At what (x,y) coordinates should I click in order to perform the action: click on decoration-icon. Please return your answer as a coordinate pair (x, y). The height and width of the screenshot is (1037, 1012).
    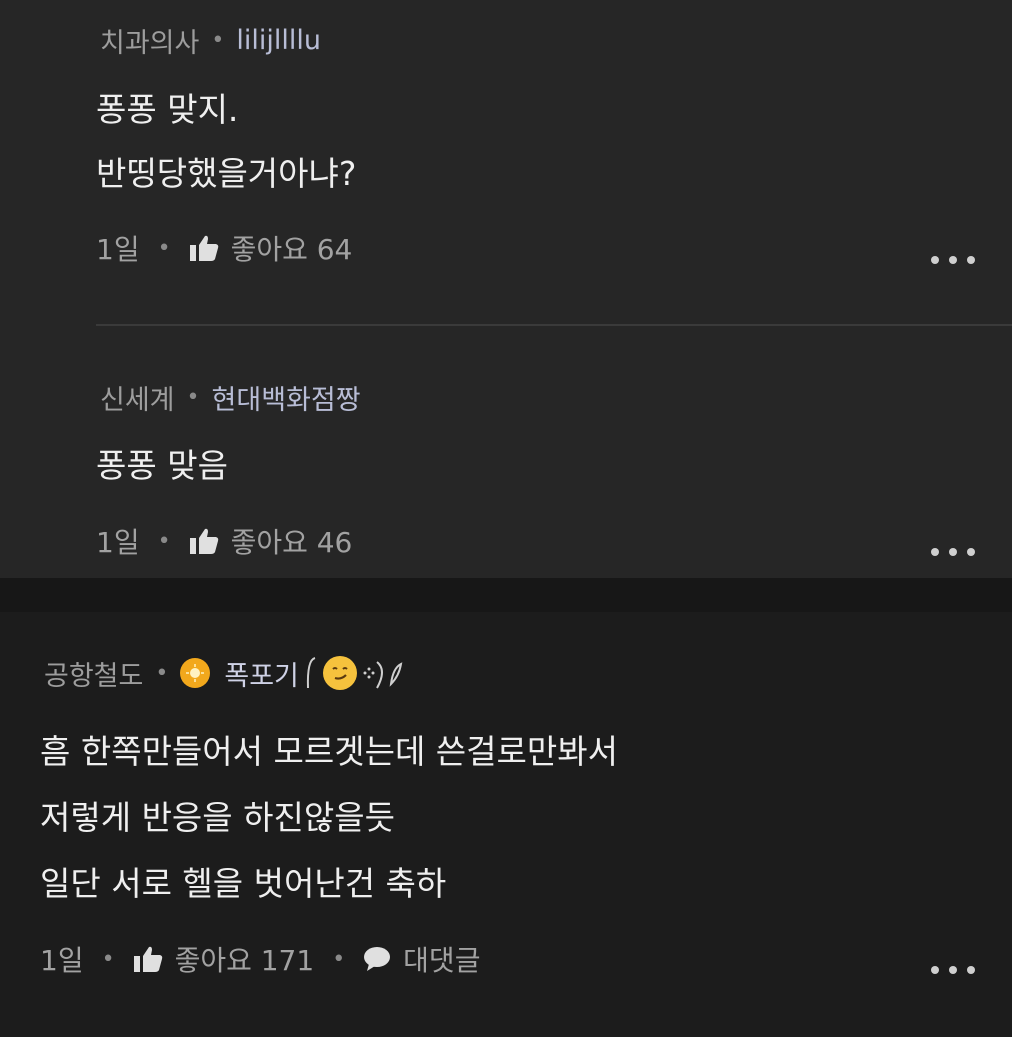
    Looking at the image, I should click on (356, 673).